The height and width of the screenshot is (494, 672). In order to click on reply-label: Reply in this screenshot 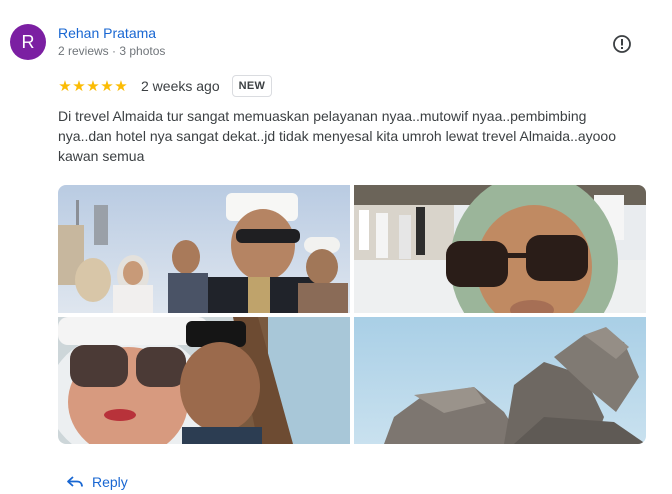, I will do `click(110, 482)`.